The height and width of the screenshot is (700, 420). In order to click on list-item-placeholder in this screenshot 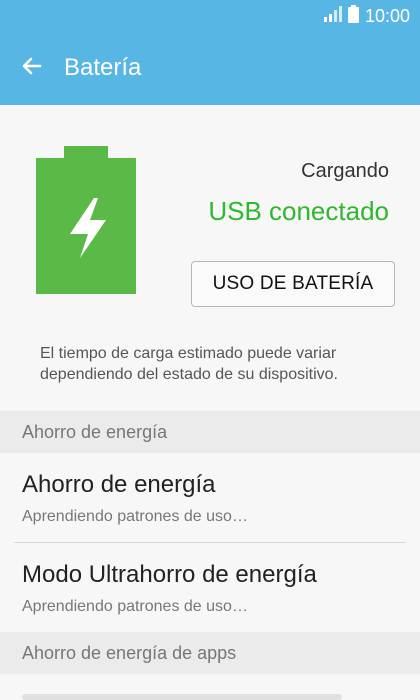, I will do `click(182, 697)`.